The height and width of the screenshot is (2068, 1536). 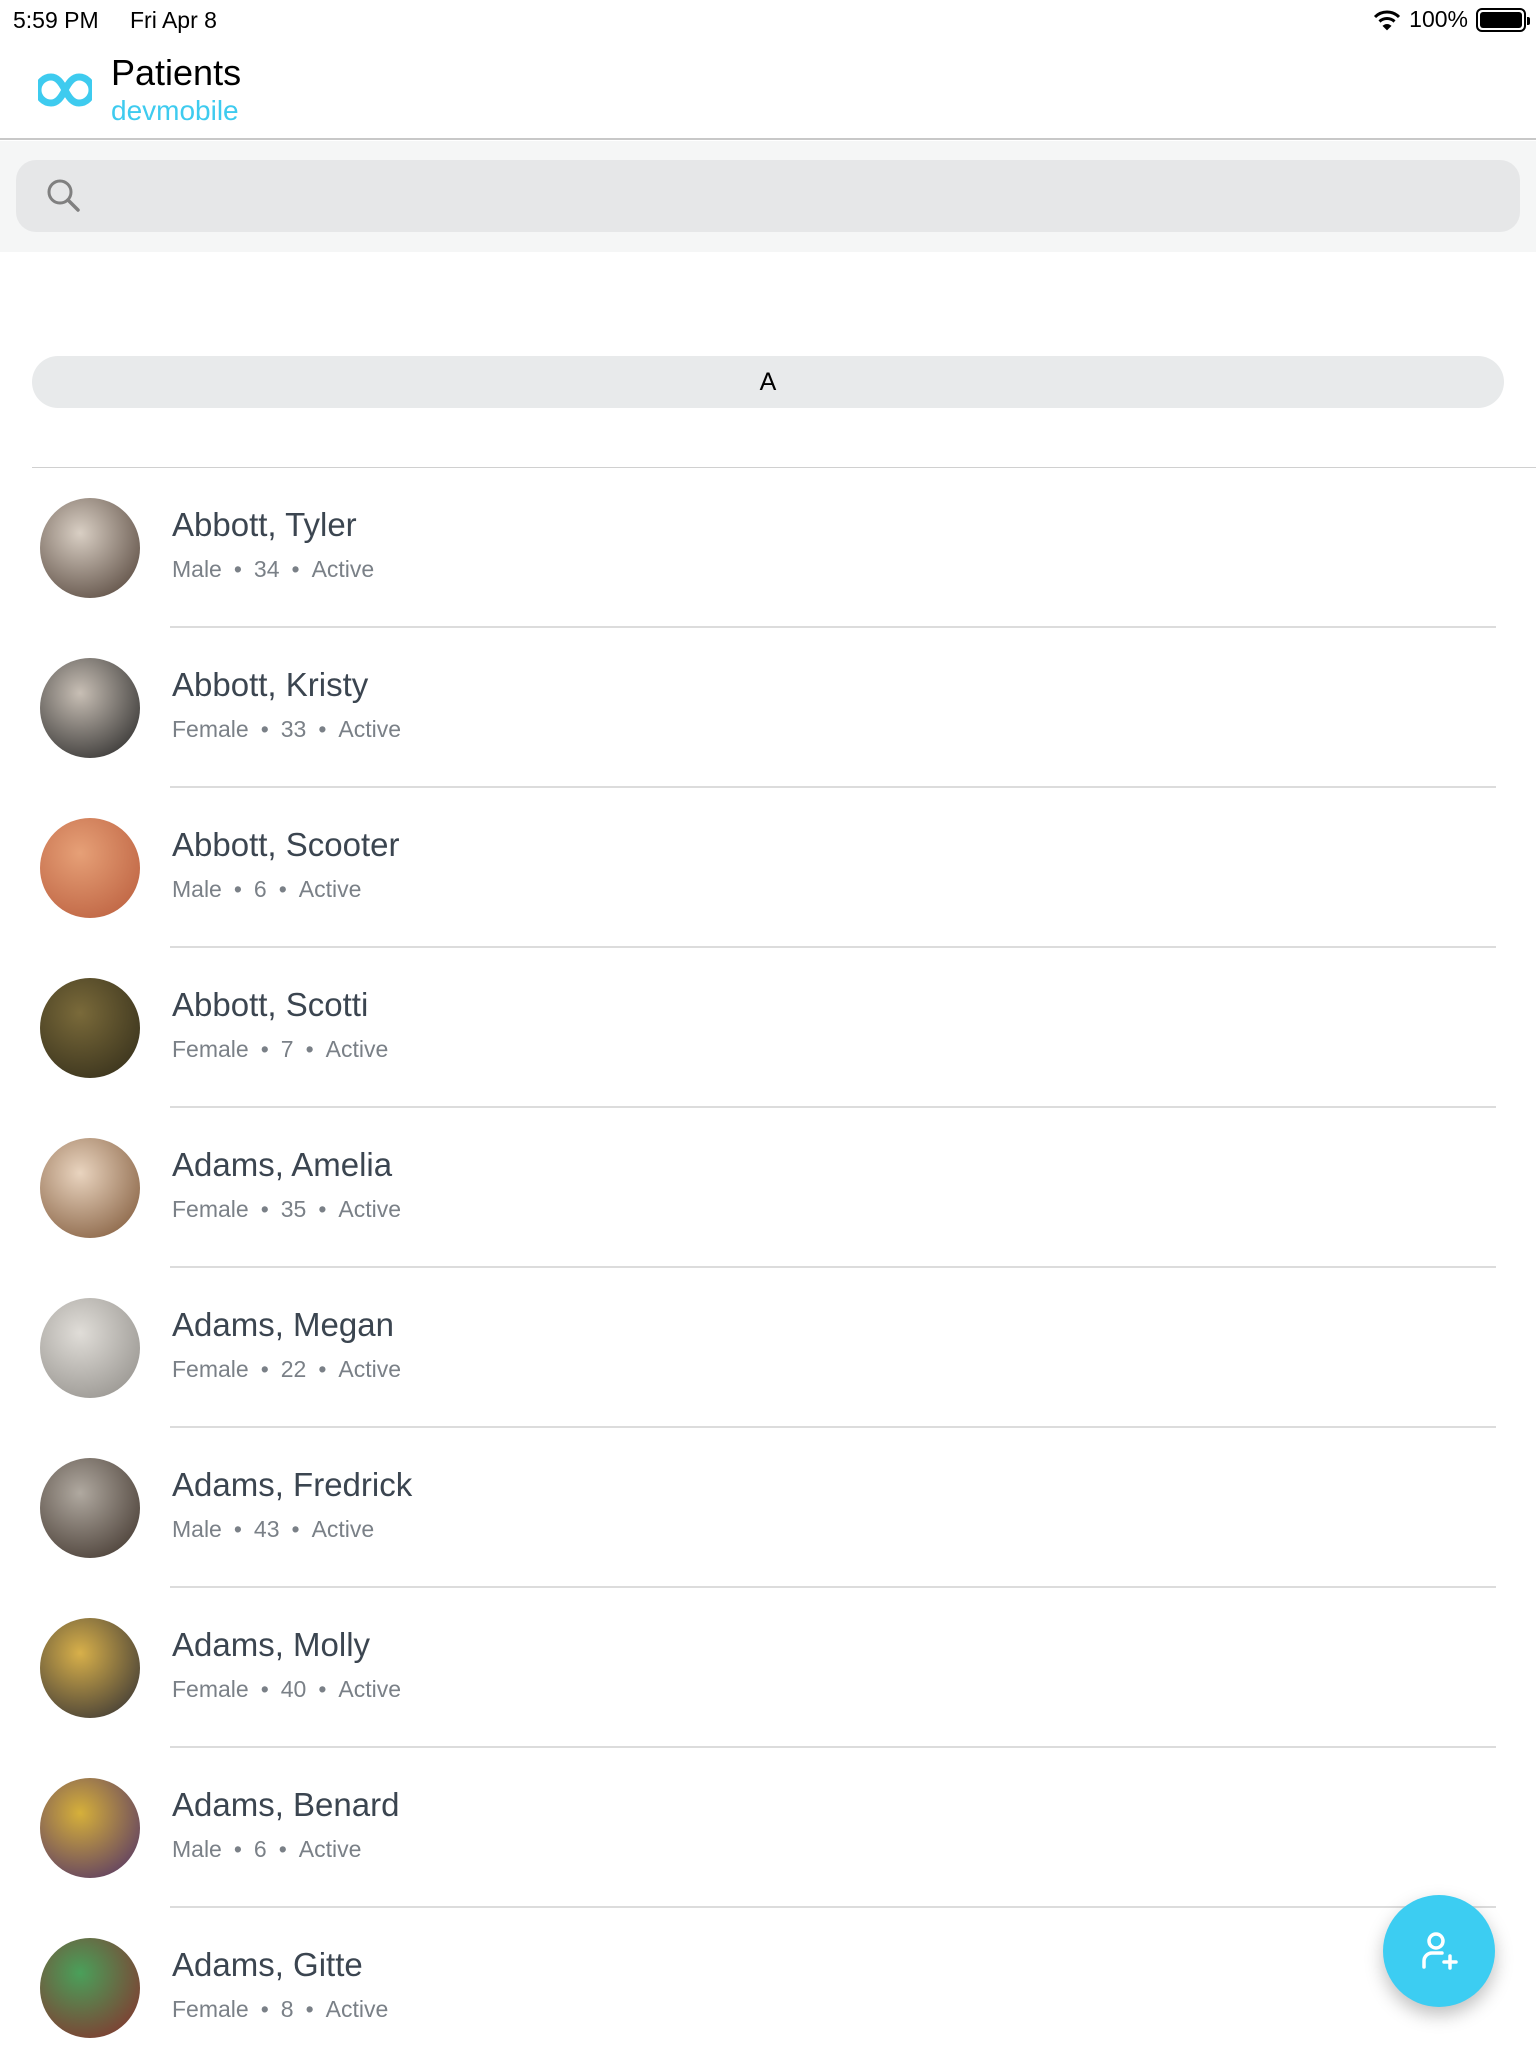 I want to click on patient-name: Adams, Benard, so click(x=286, y=1804).